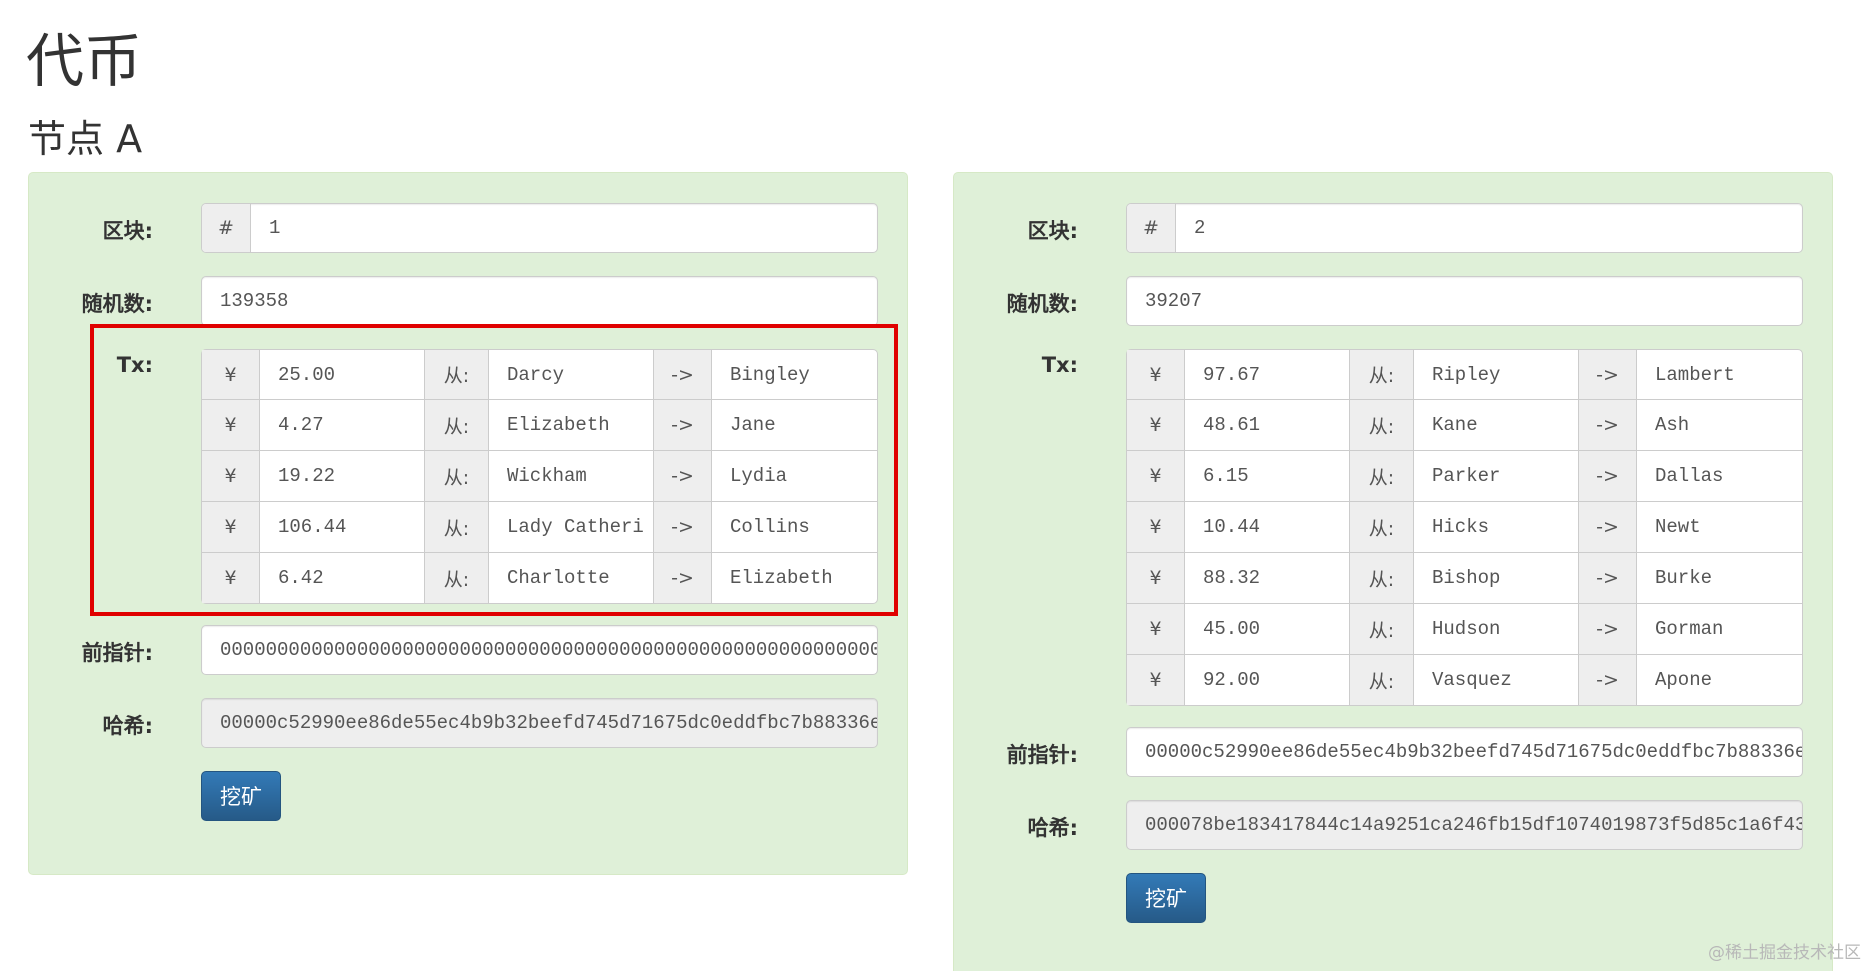 The image size is (1867, 971). Describe the element at coordinates (1267, 629) in the screenshot. I see `tx-amount-input: 45.00` at that location.